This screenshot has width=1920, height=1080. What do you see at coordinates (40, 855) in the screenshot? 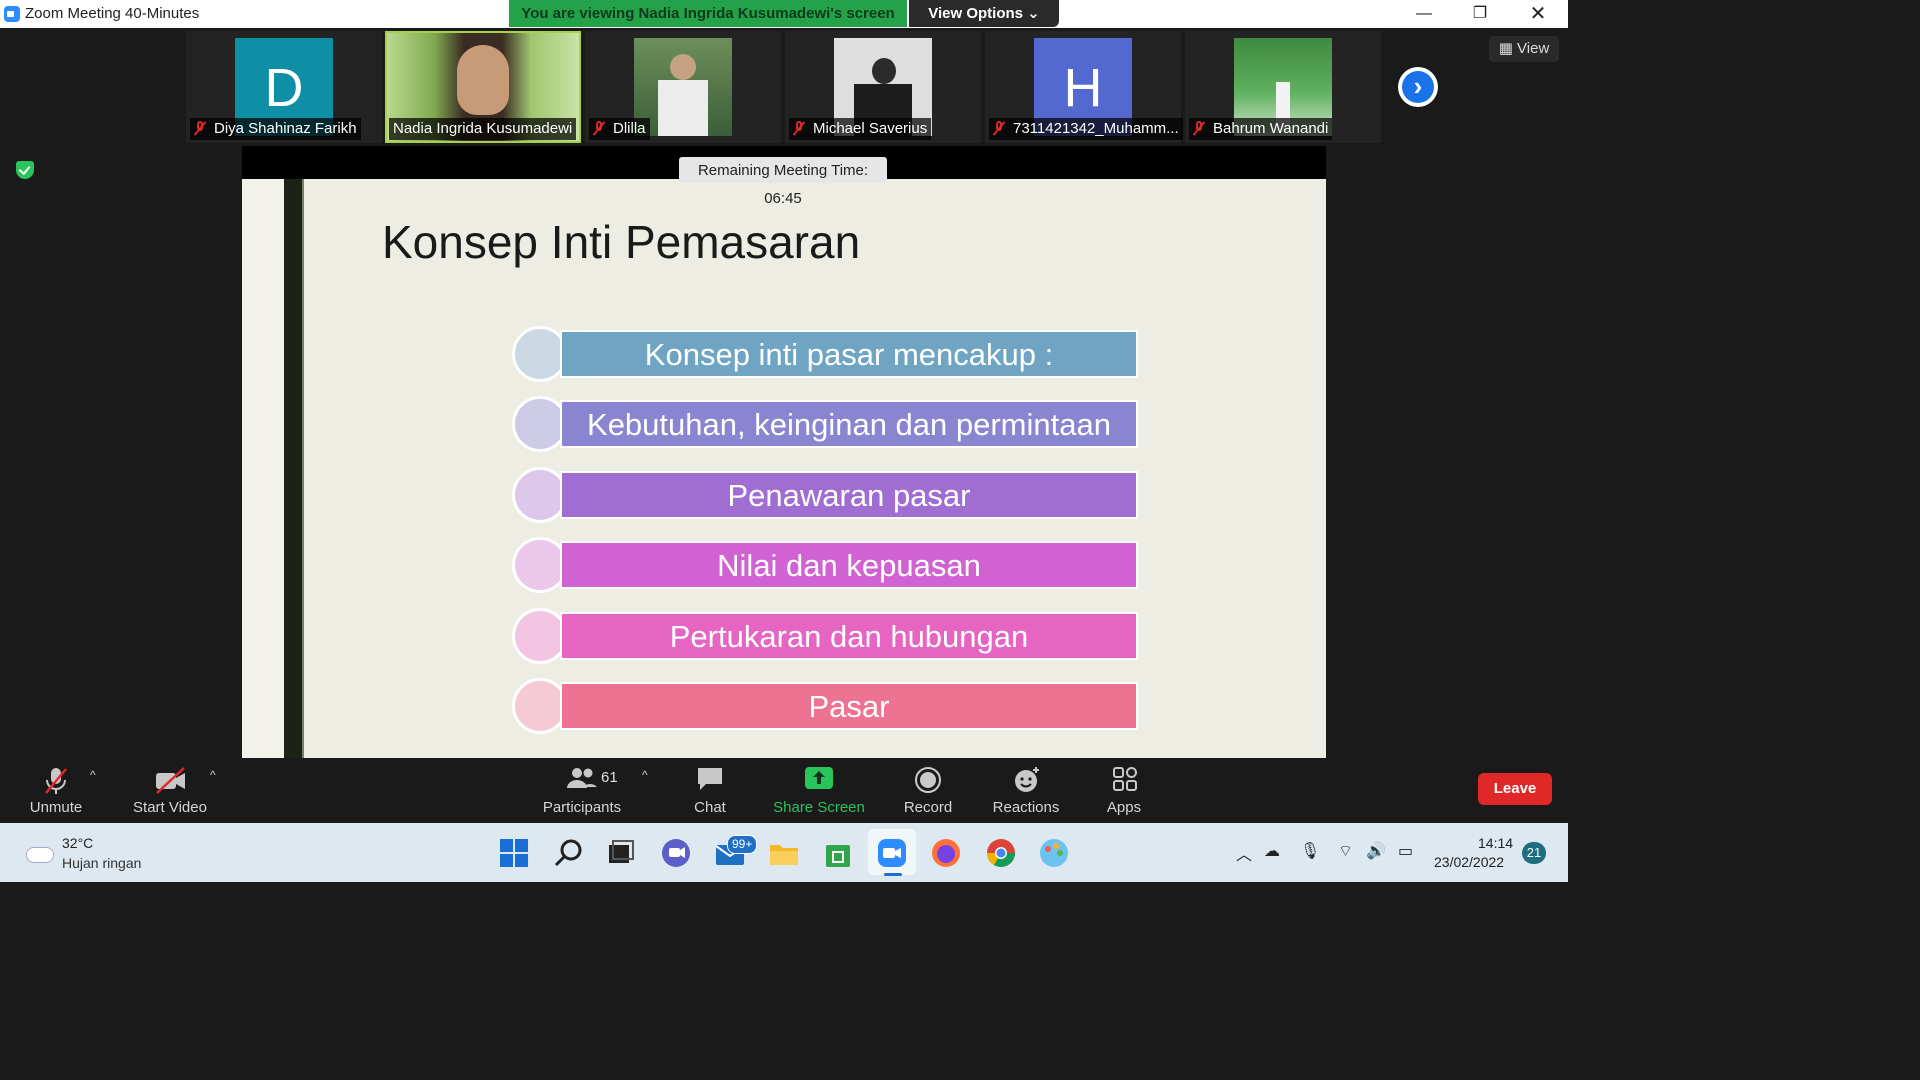
I see `weather-cloud-icon` at bounding box center [40, 855].